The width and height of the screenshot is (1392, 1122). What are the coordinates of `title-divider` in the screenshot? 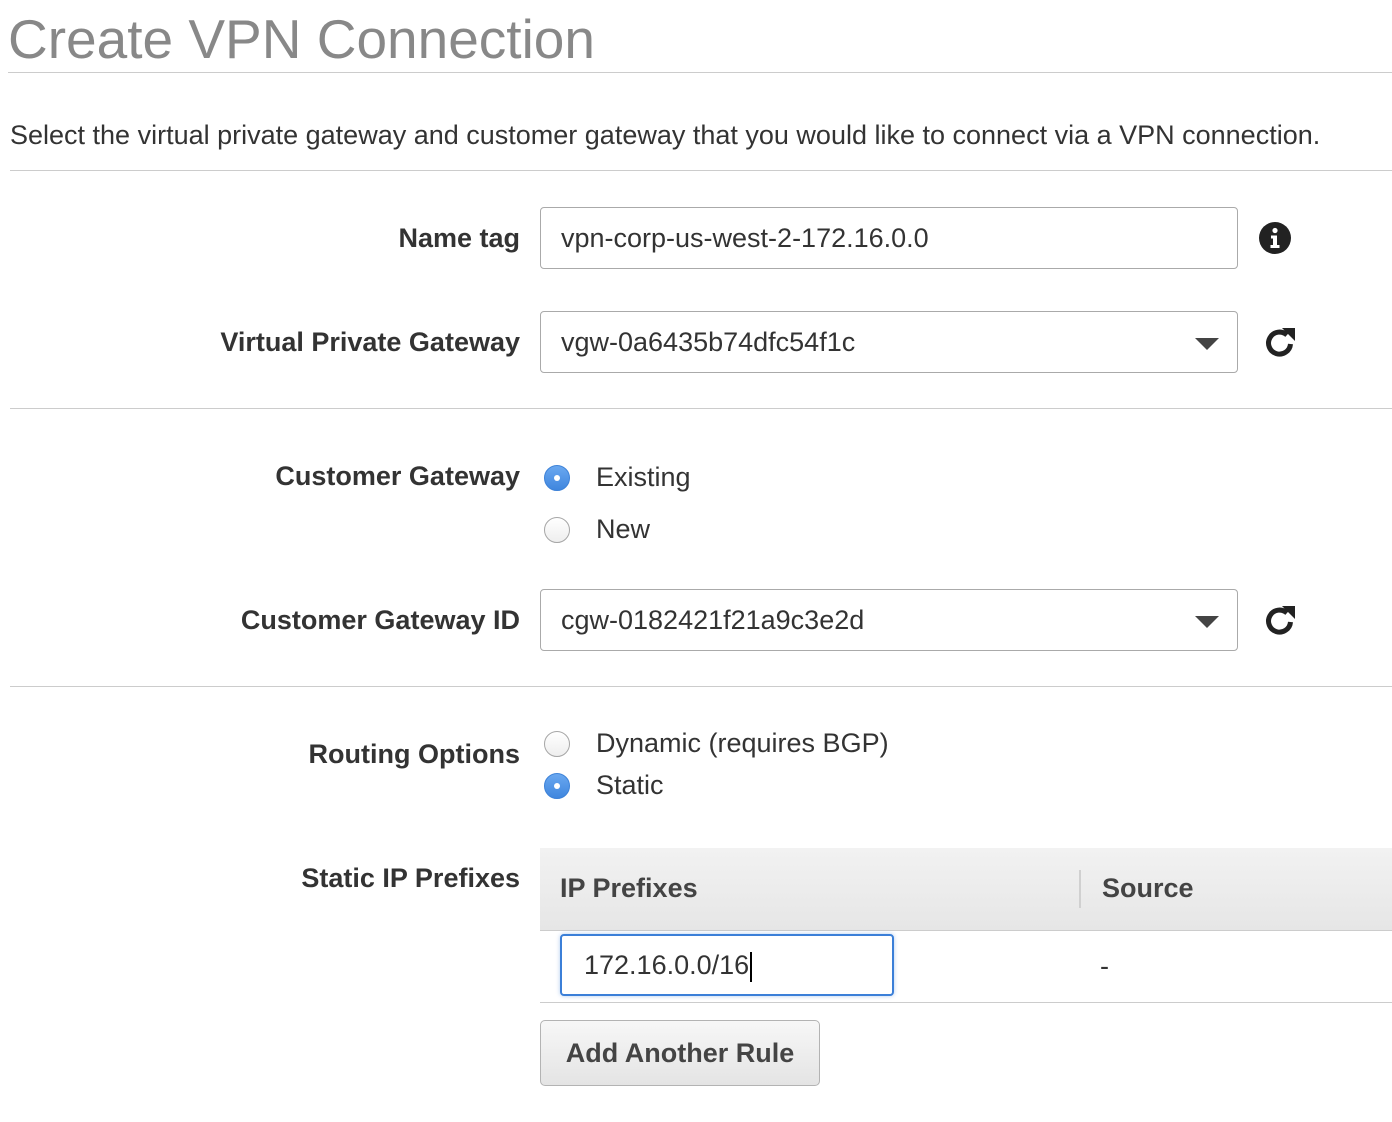 It's located at (700, 72).